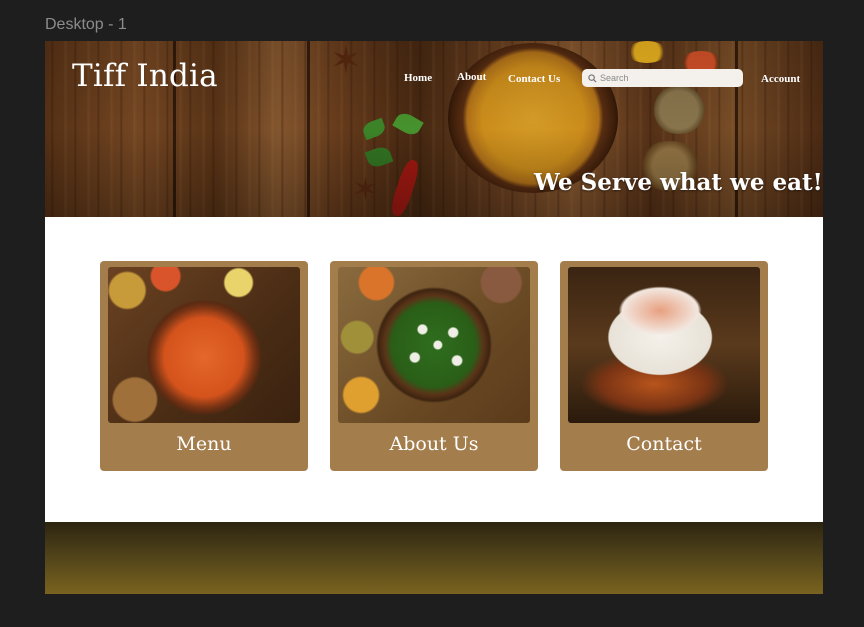 This screenshot has height=627, width=864. Describe the element at coordinates (780, 79) in the screenshot. I see `account-link: Account` at that location.